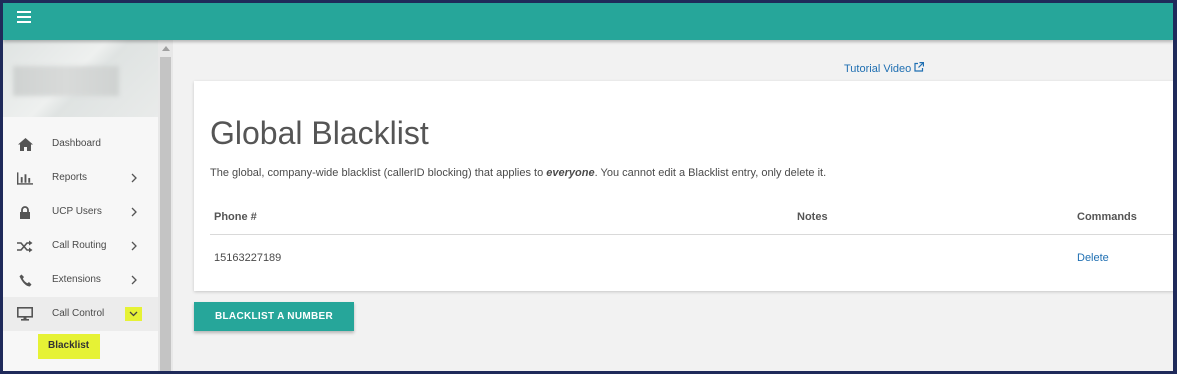 This screenshot has height=374, width=1177. I want to click on column-header-phone: Phone #, so click(235, 217).